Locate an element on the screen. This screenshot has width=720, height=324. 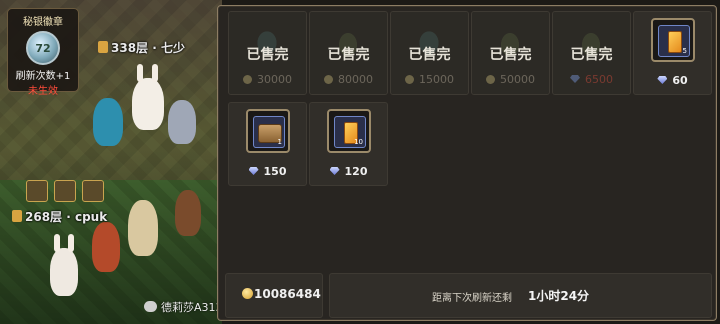
price-value: 150 is located at coordinates (275, 171).